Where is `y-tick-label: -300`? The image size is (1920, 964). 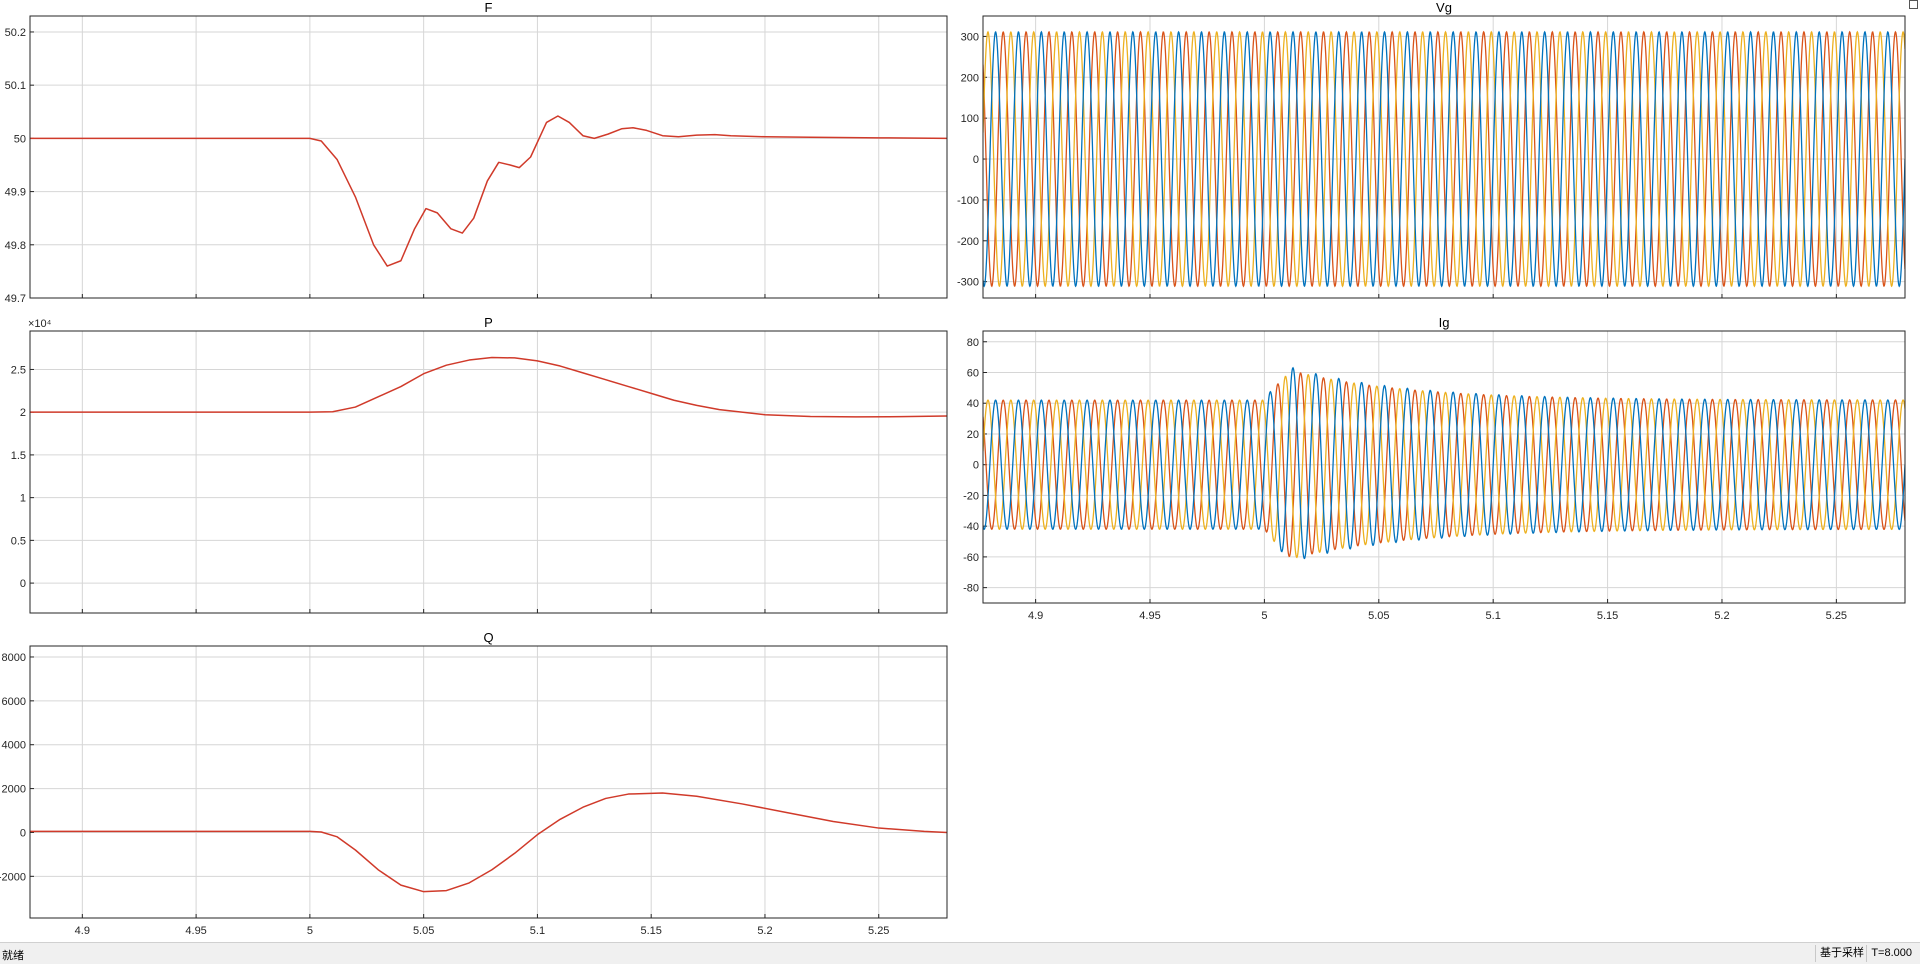
y-tick-label: -300 is located at coordinates (968, 283).